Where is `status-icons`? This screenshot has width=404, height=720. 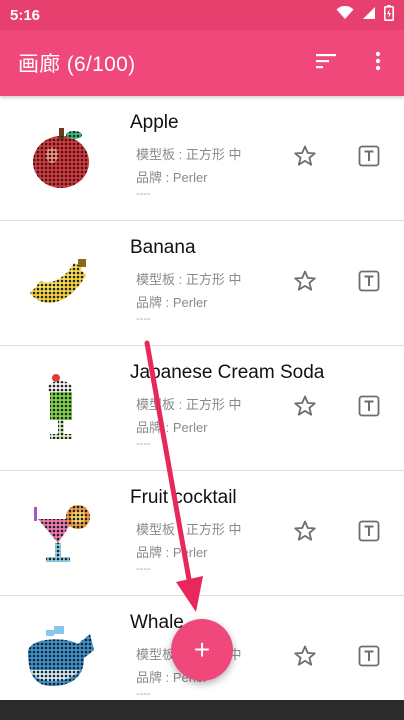
status-icons is located at coordinates (365, 15).